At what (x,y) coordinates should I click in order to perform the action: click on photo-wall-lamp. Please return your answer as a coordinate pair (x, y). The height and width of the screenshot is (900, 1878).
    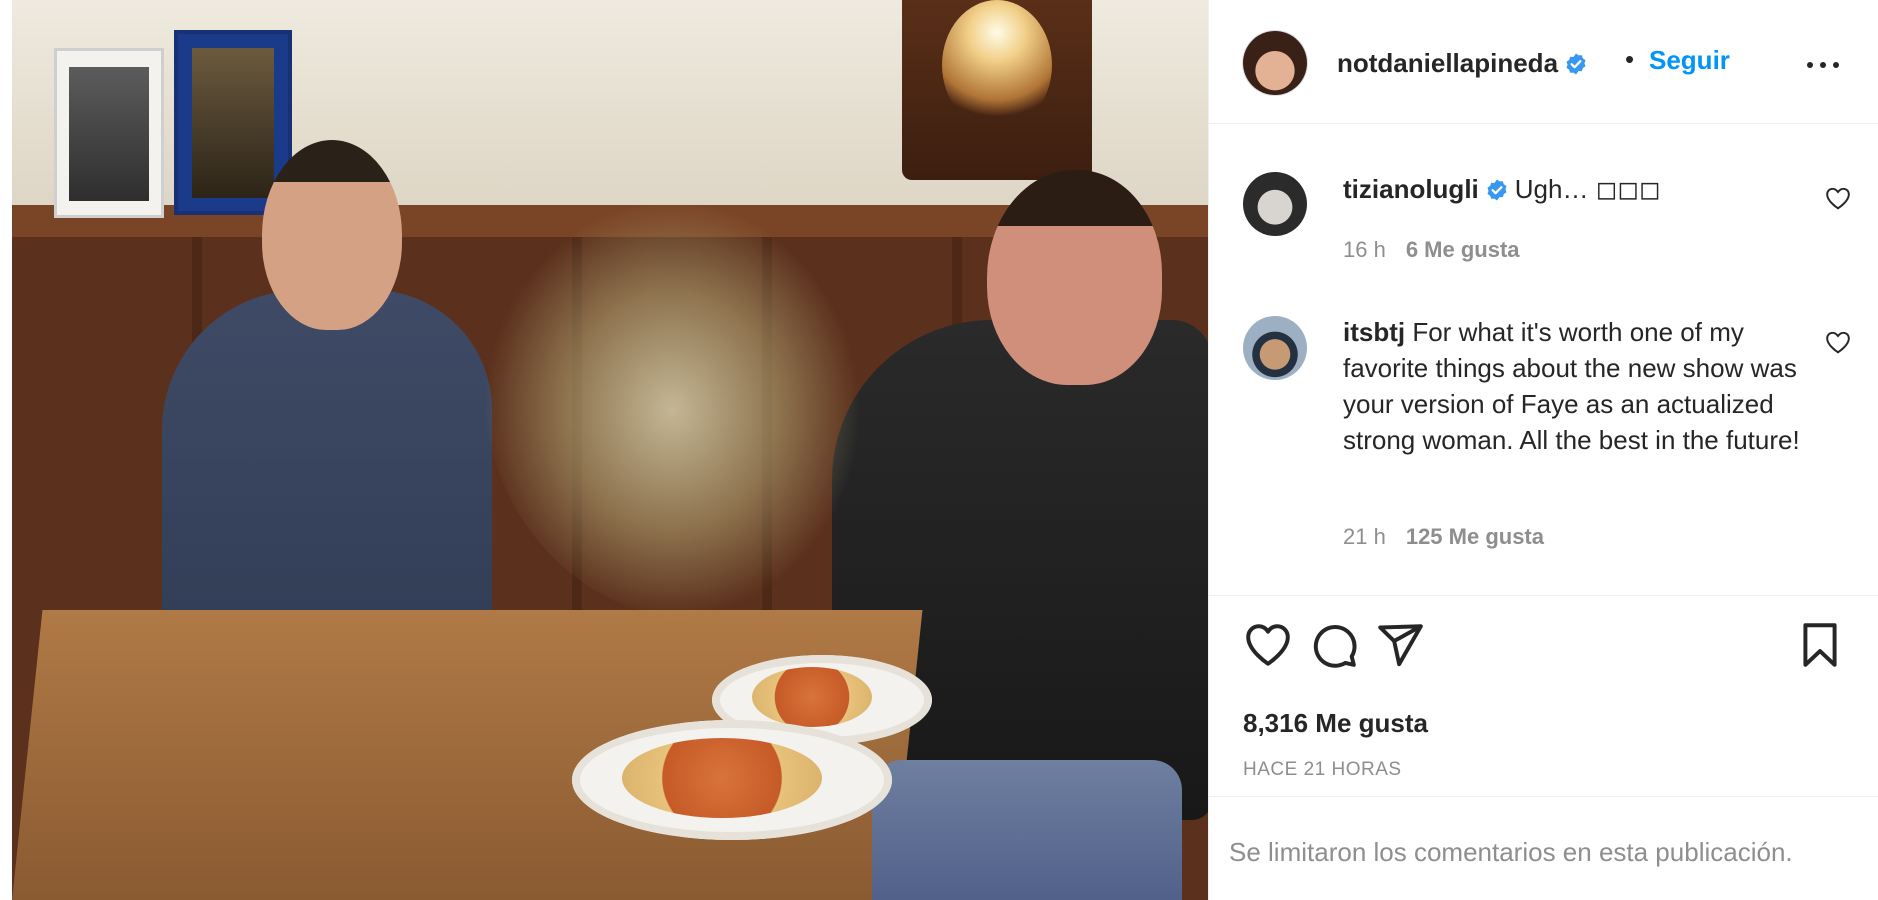
    Looking at the image, I should click on (997, 90).